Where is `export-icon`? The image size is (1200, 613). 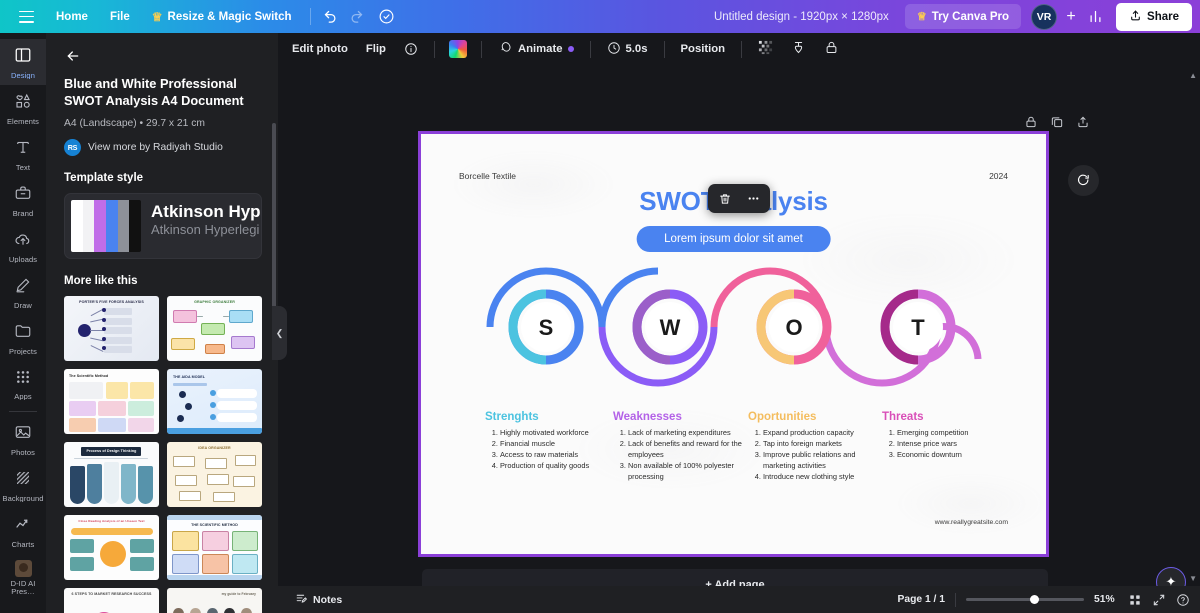 export-icon is located at coordinates (1083, 124).